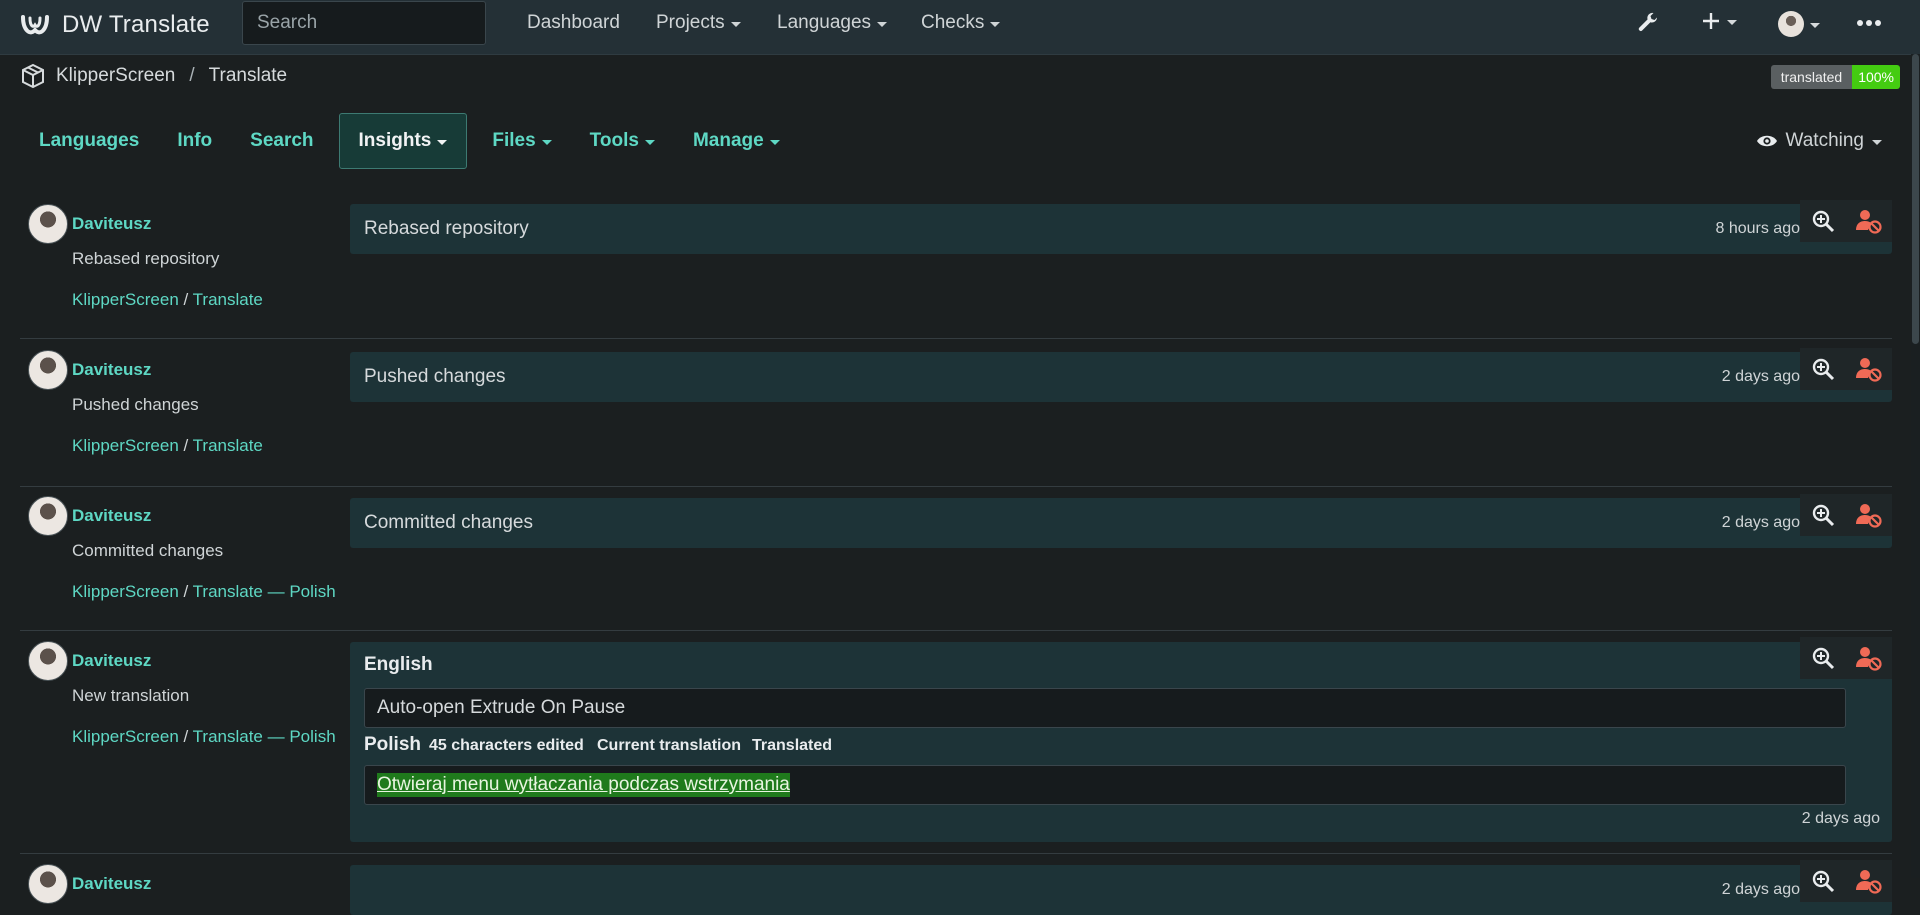  What do you see at coordinates (281, 141) in the screenshot?
I see `tab-search: Search` at bounding box center [281, 141].